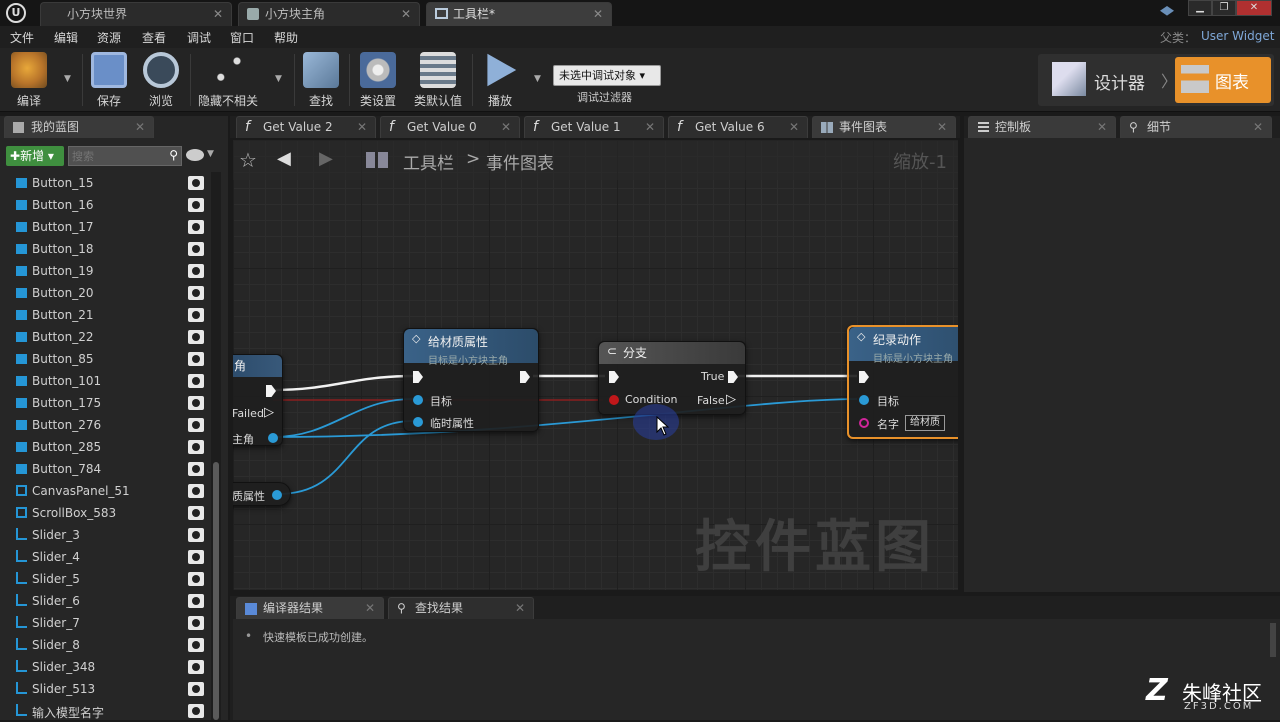 This screenshot has height=722, width=1280. What do you see at coordinates (1273, 640) in the screenshot?
I see `results-scrollbar` at bounding box center [1273, 640].